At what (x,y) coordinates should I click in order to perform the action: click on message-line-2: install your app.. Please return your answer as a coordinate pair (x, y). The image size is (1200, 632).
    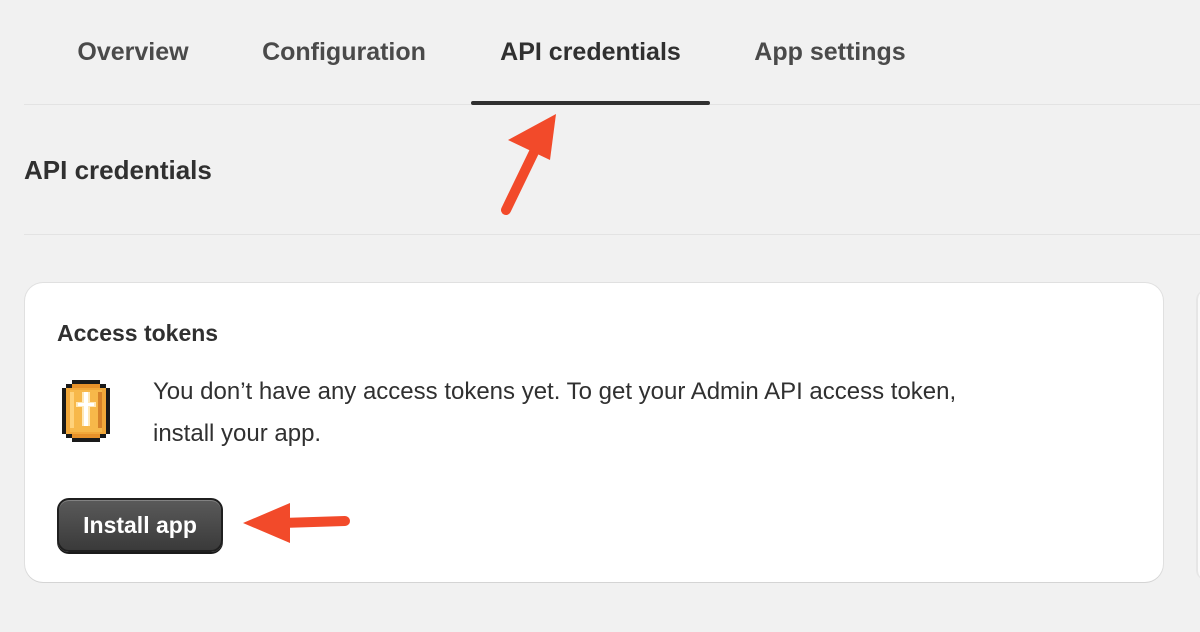
    Looking at the image, I should click on (237, 433).